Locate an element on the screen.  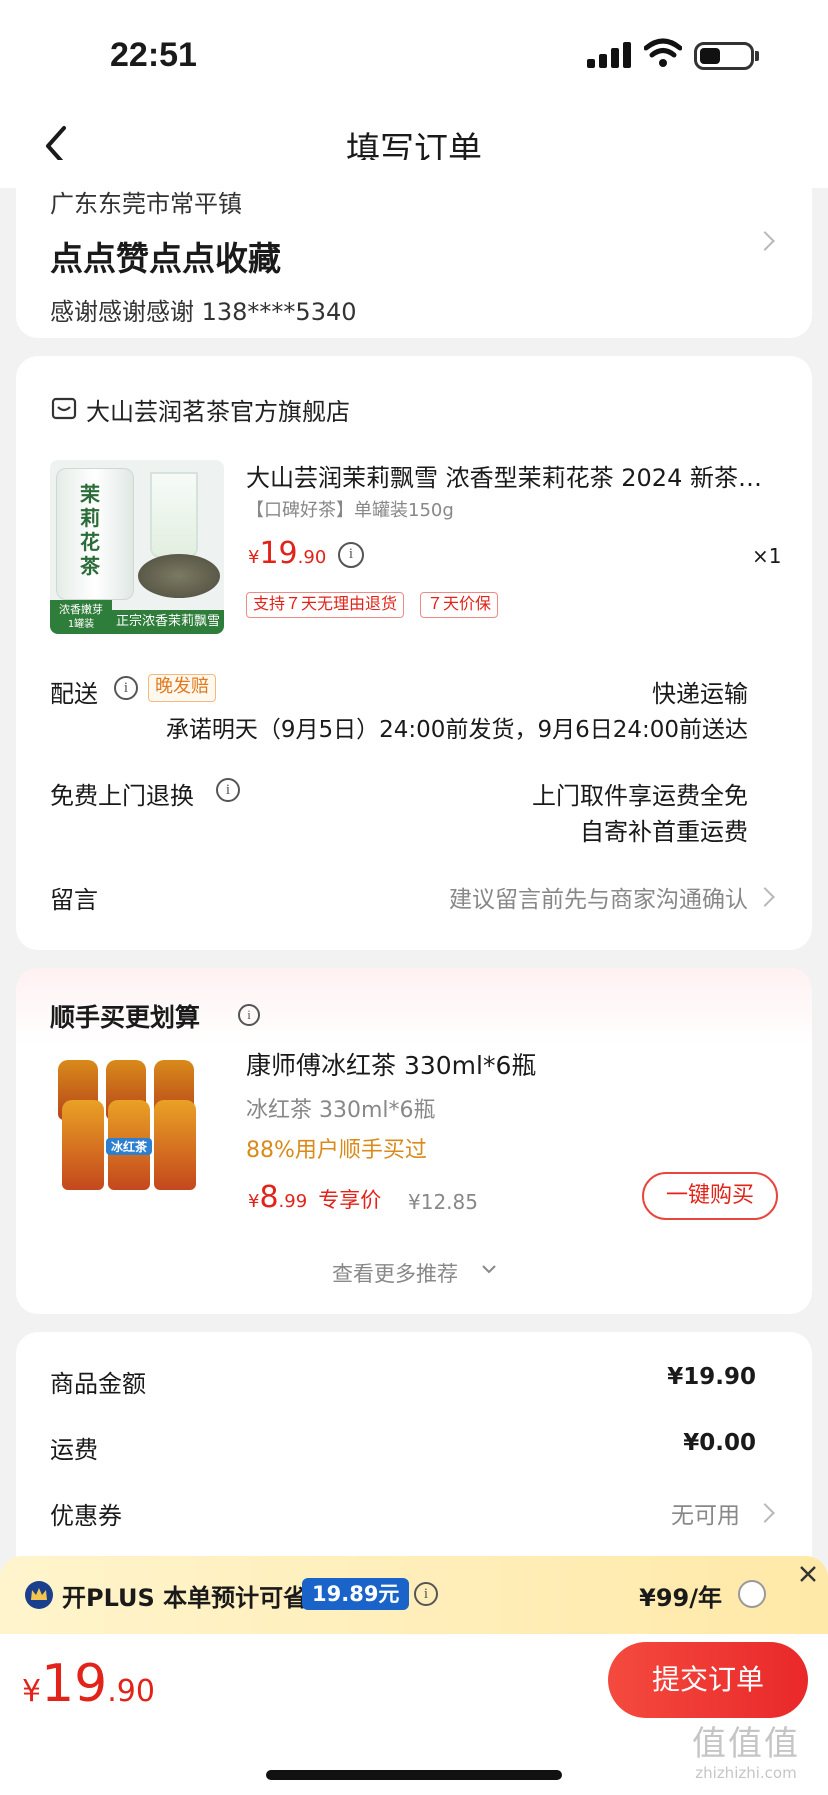
summary-row-label: 商品金额 is located at coordinates (98, 1384).